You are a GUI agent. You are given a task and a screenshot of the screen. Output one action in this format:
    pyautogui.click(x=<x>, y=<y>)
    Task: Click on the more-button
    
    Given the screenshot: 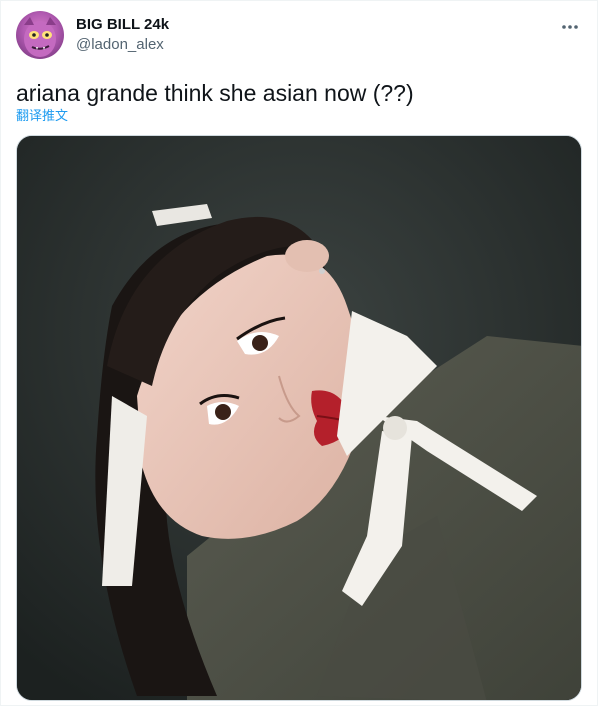 What is the action you would take?
    pyautogui.click(x=570, y=27)
    